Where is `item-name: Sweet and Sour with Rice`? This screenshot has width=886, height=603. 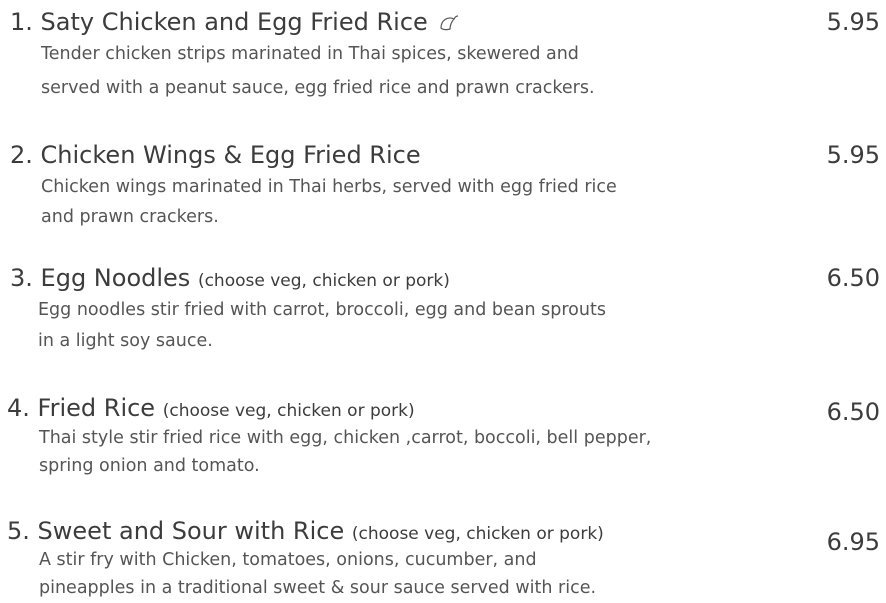 item-name: Sweet and Sour with Rice is located at coordinates (191, 531).